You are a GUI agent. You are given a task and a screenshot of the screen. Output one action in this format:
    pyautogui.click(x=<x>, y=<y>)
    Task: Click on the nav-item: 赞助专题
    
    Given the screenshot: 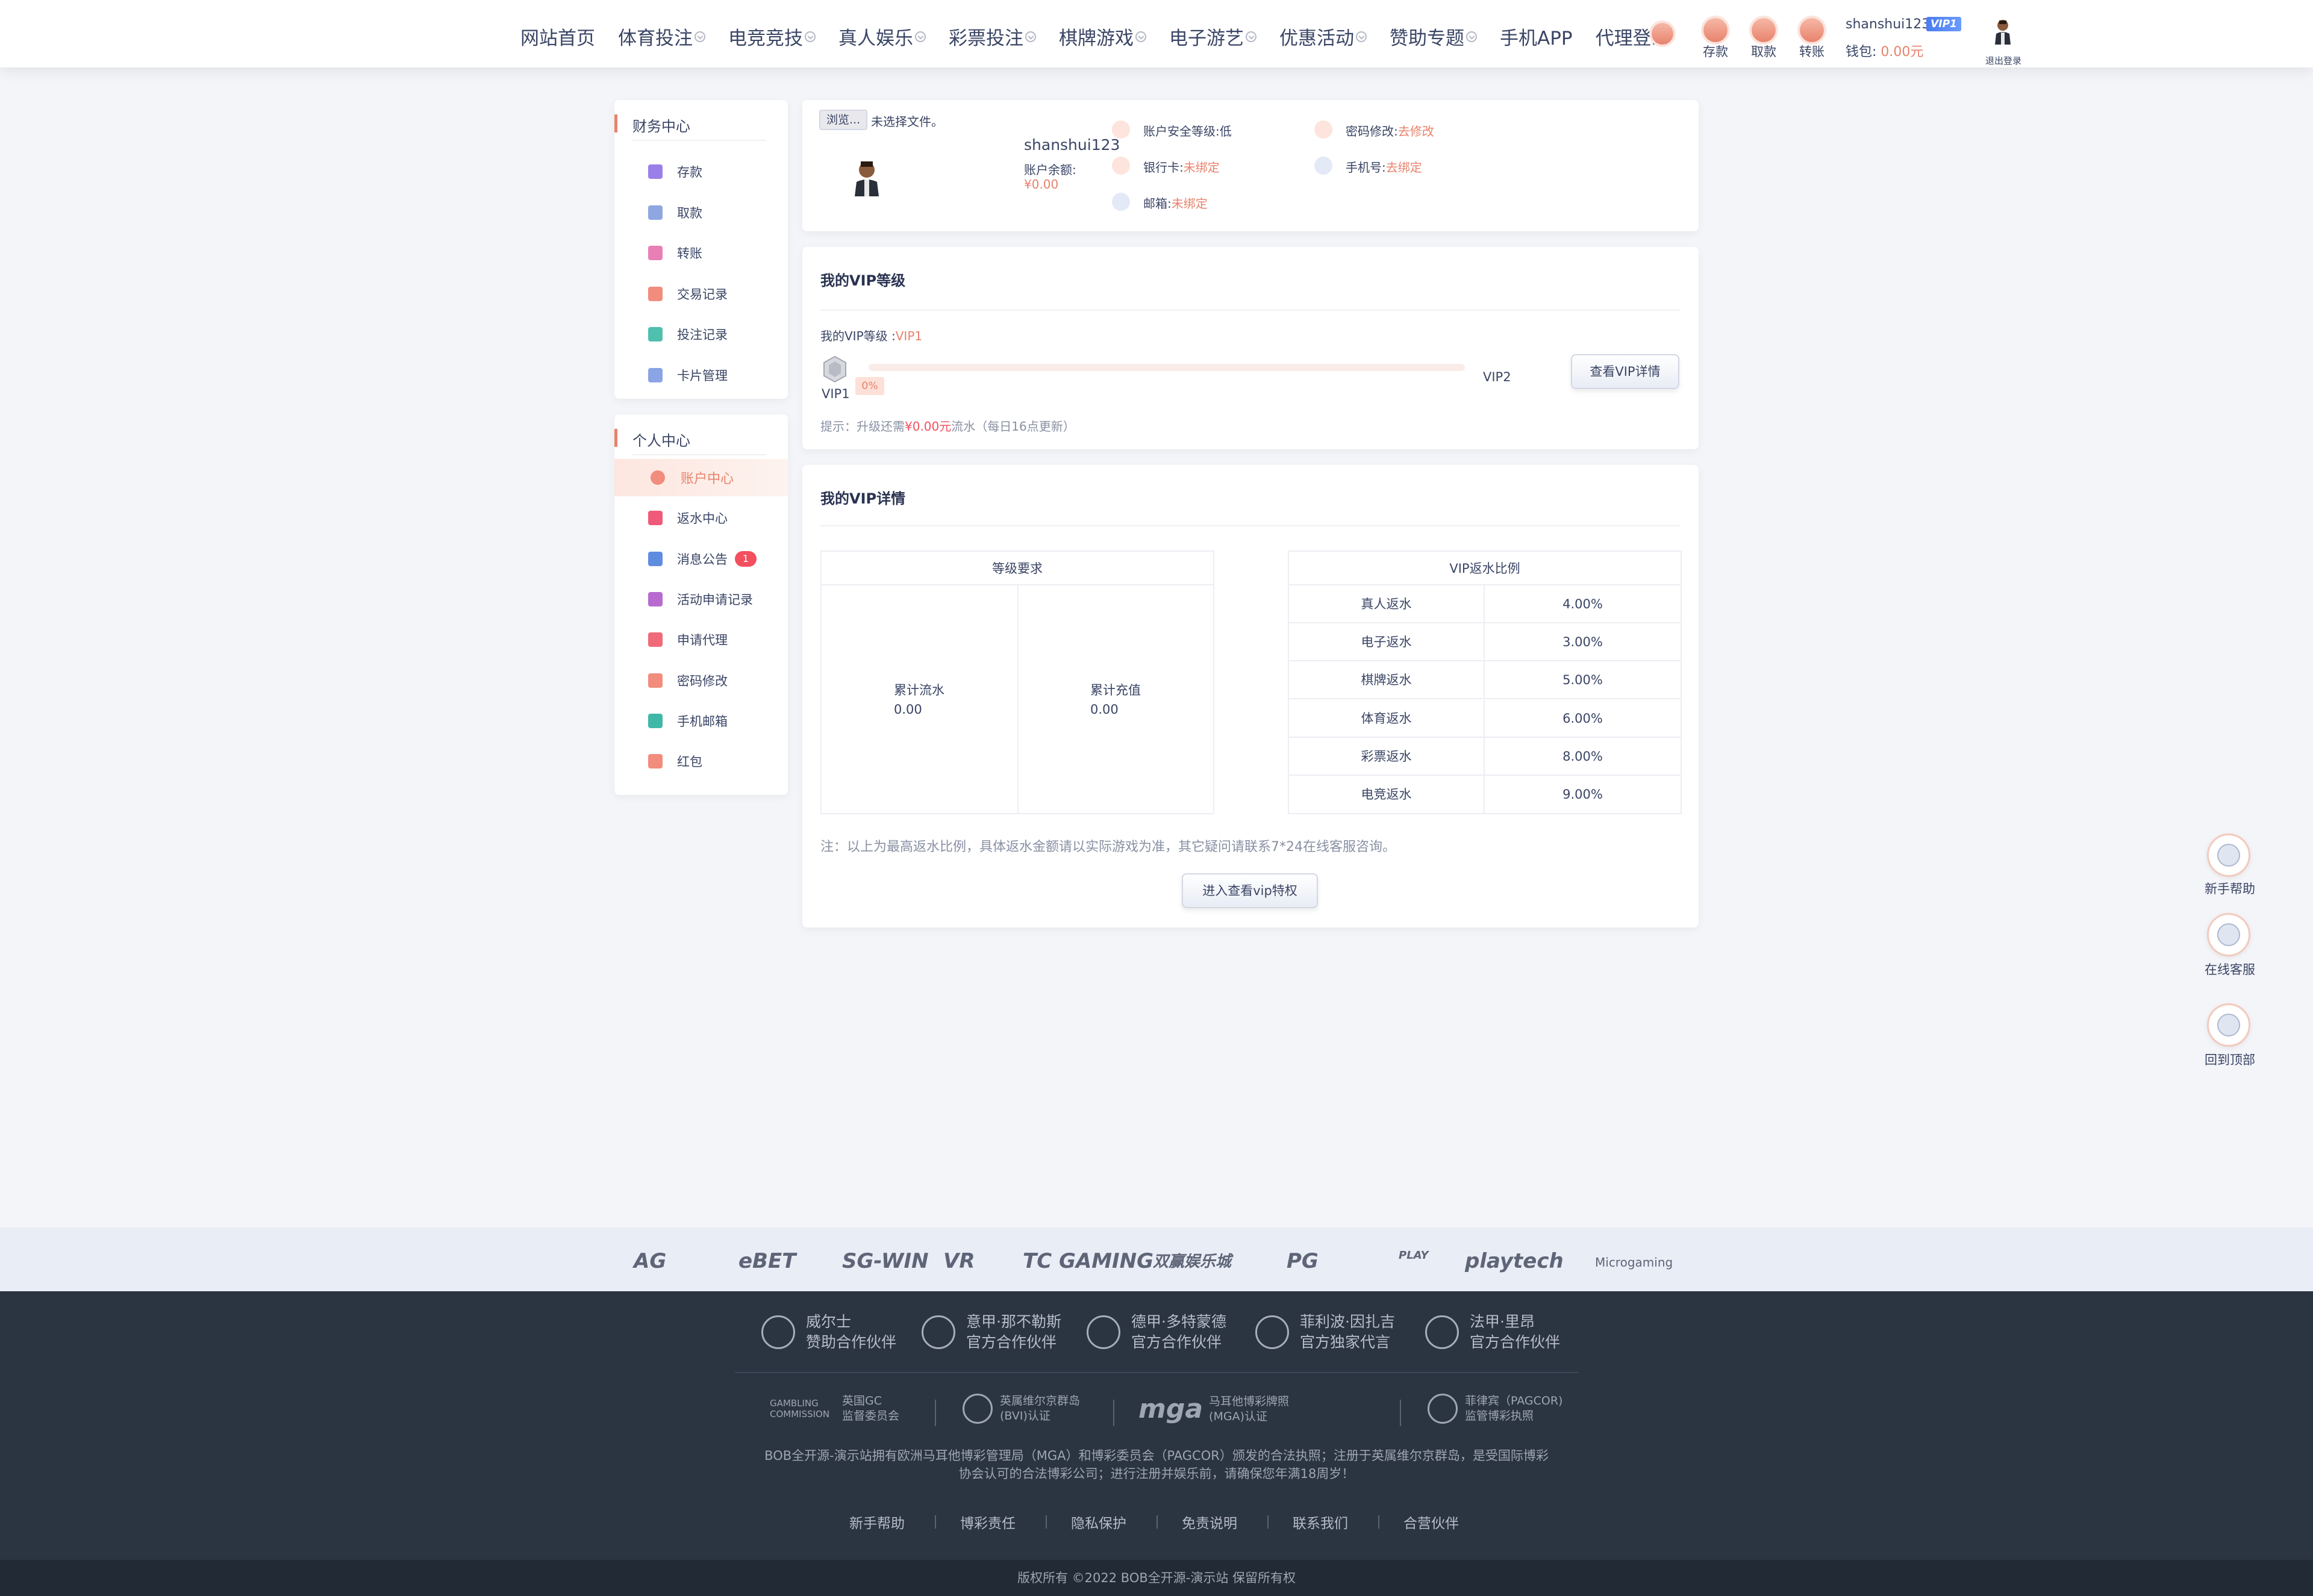 What is the action you would take?
    pyautogui.click(x=1433, y=36)
    